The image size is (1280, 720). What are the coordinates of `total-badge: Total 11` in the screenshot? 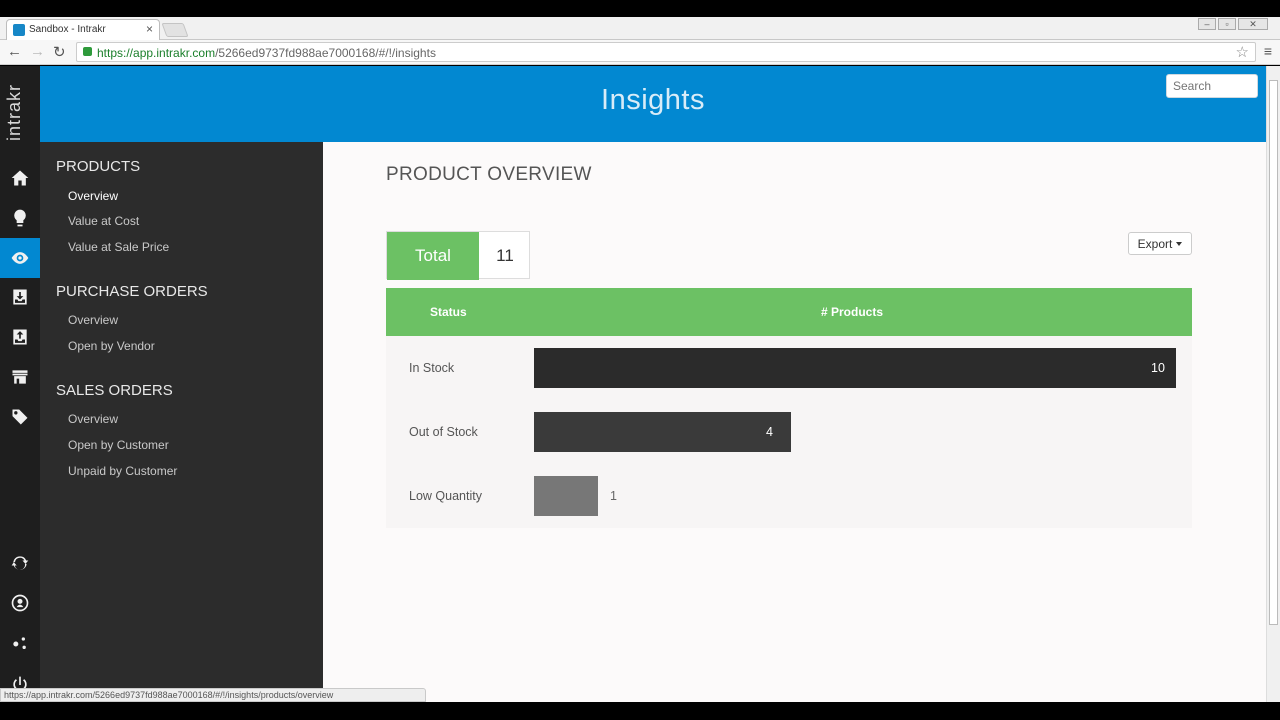 It's located at (458, 255).